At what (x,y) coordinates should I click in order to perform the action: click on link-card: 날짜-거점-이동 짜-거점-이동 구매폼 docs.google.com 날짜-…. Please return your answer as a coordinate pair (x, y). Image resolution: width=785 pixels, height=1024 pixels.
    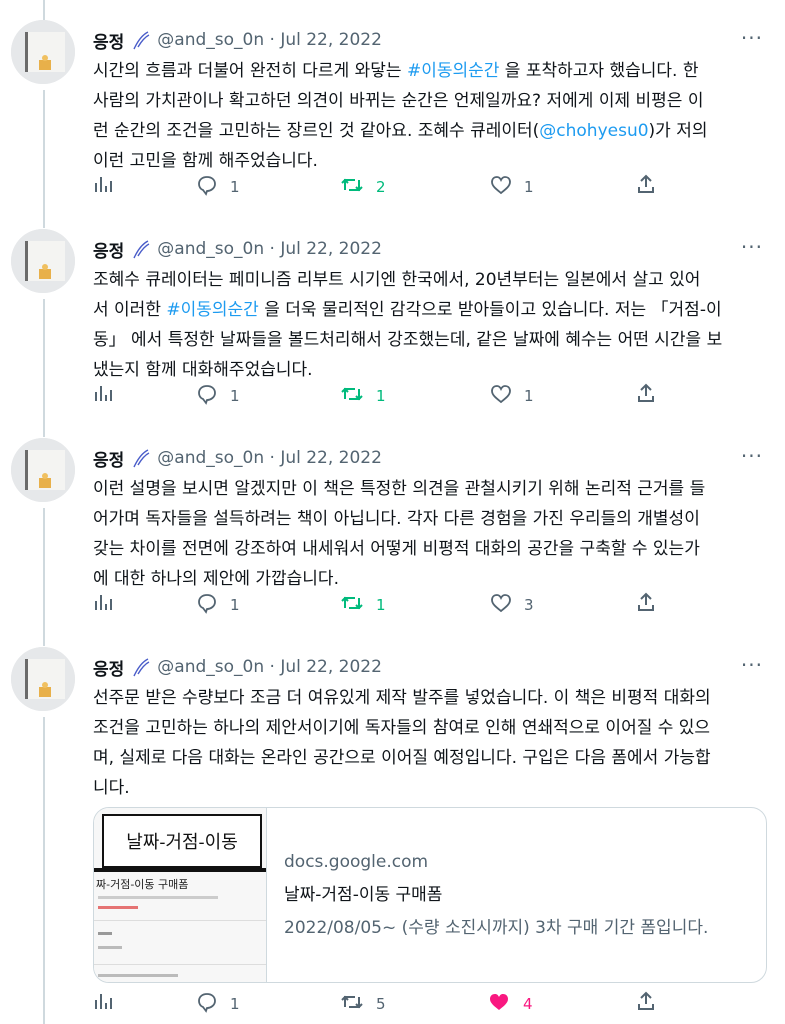
    Looking at the image, I should click on (430, 895).